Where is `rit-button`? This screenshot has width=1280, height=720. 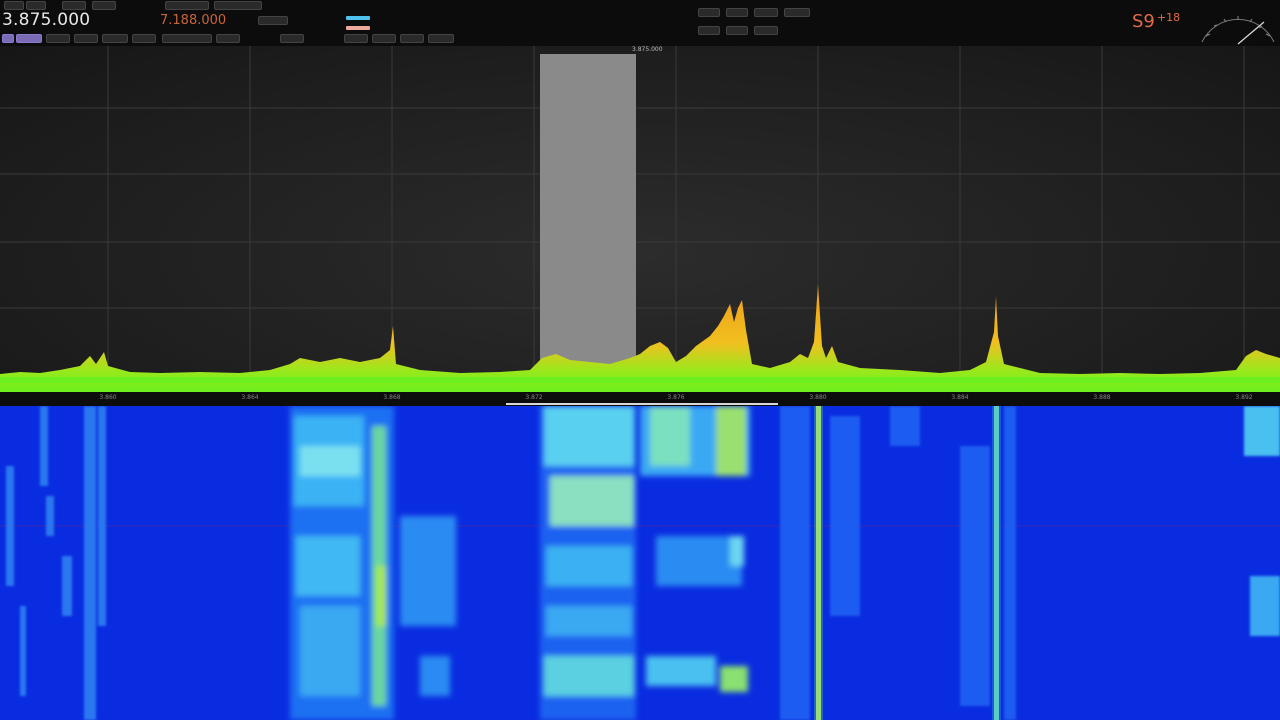 rit-button is located at coordinates (228, 38).